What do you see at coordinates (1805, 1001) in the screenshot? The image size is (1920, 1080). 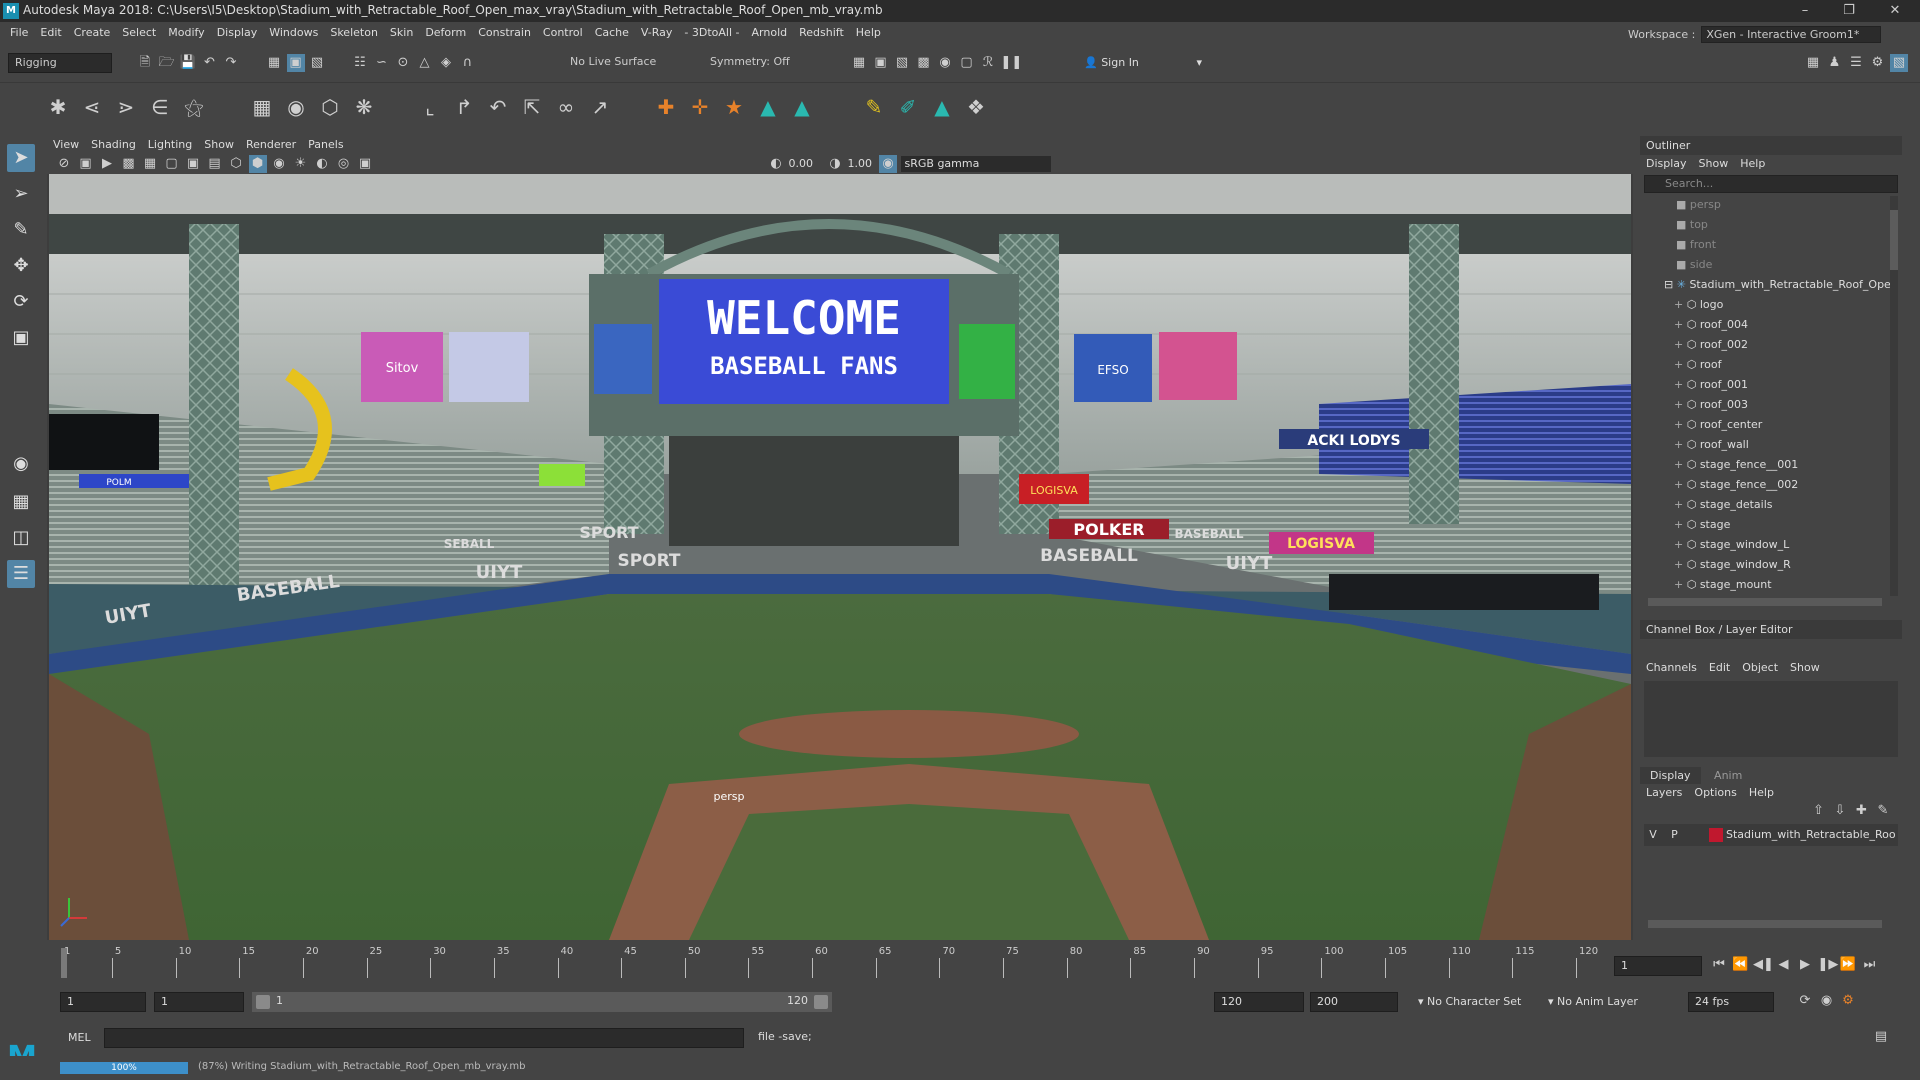 I see `loop-icon: ⟳` at bounding box center [1805, 1001].